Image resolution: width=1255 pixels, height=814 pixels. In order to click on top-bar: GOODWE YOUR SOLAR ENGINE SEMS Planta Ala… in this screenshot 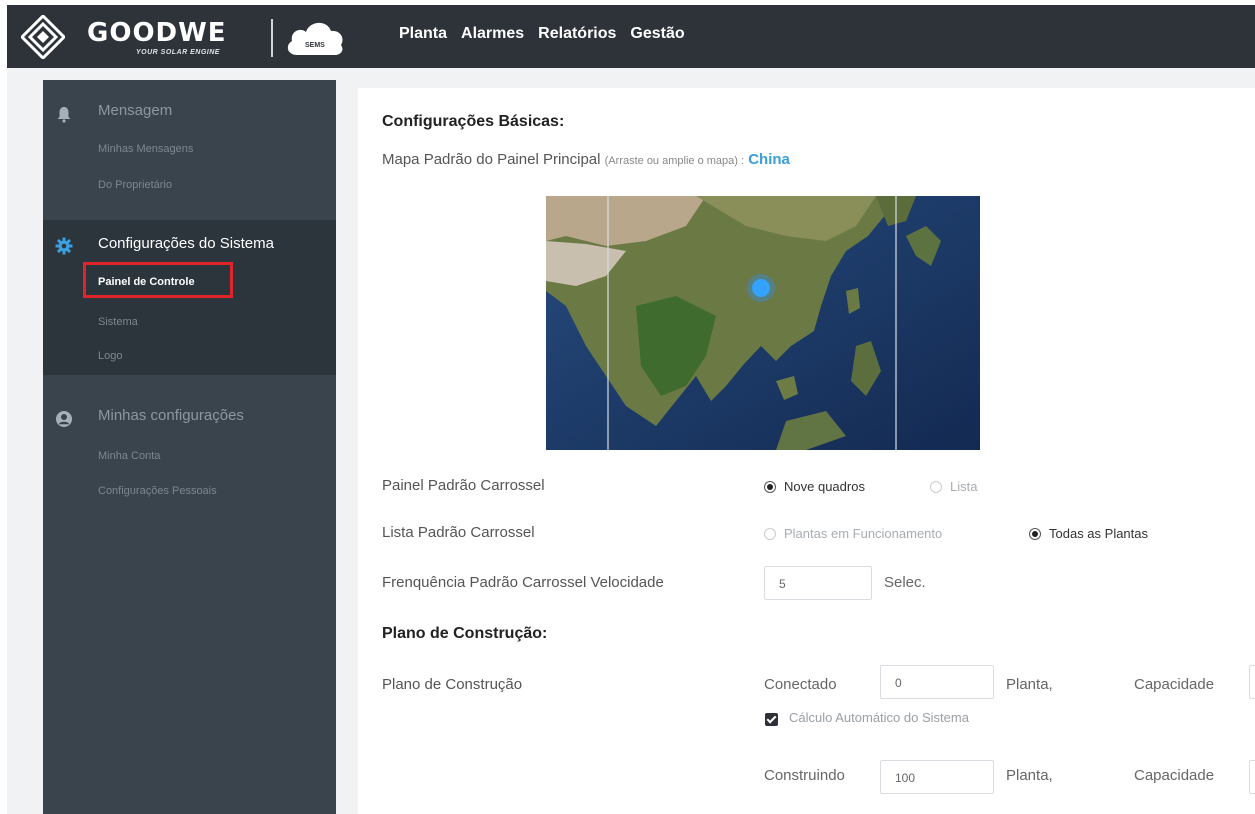, I will do `click(631, 36)`.